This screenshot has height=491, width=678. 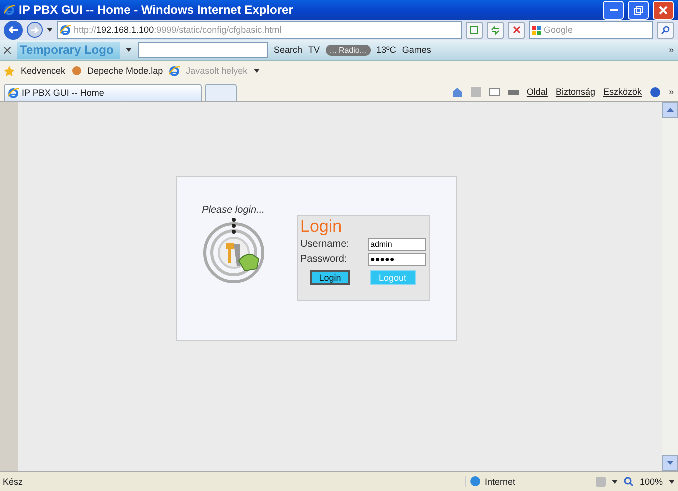 I want to click on command-menu: Oldal, so click(x=537, y=92).